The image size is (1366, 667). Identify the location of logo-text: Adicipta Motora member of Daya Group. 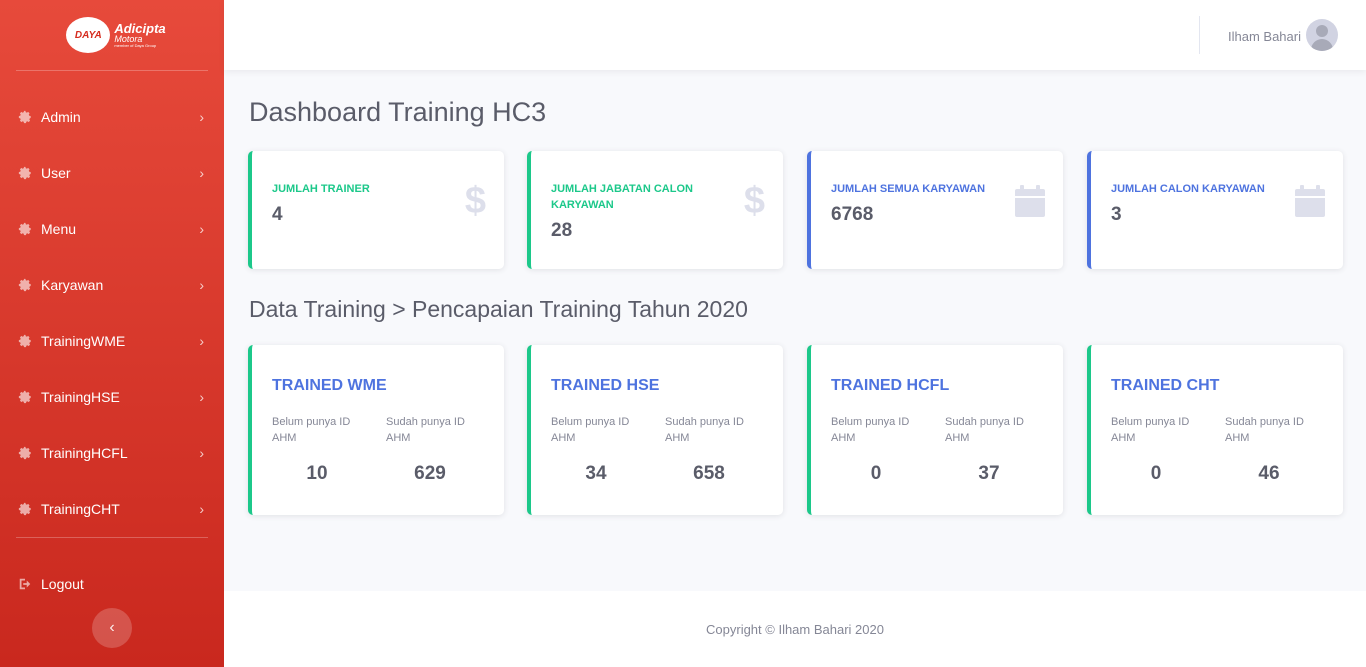
(139, 35).